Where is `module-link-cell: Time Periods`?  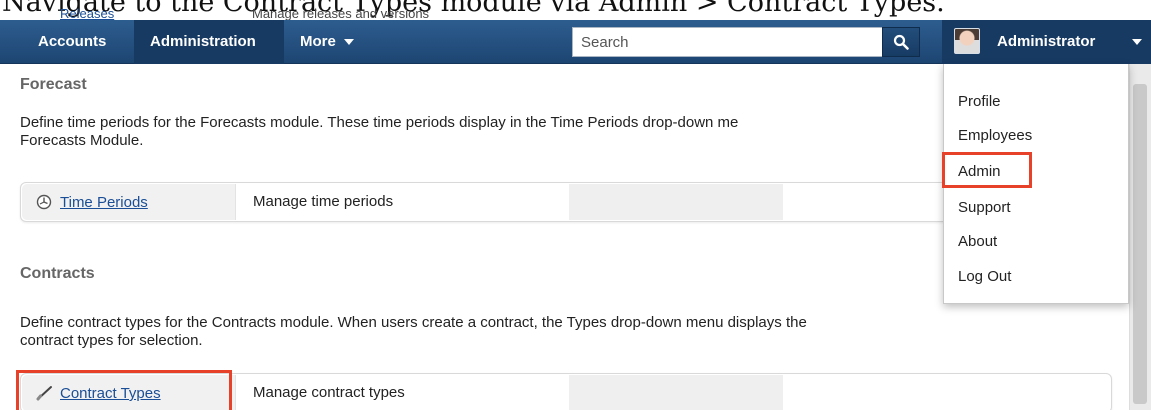
module-link-cell: Time Periods is located at coordinates (129, 202).